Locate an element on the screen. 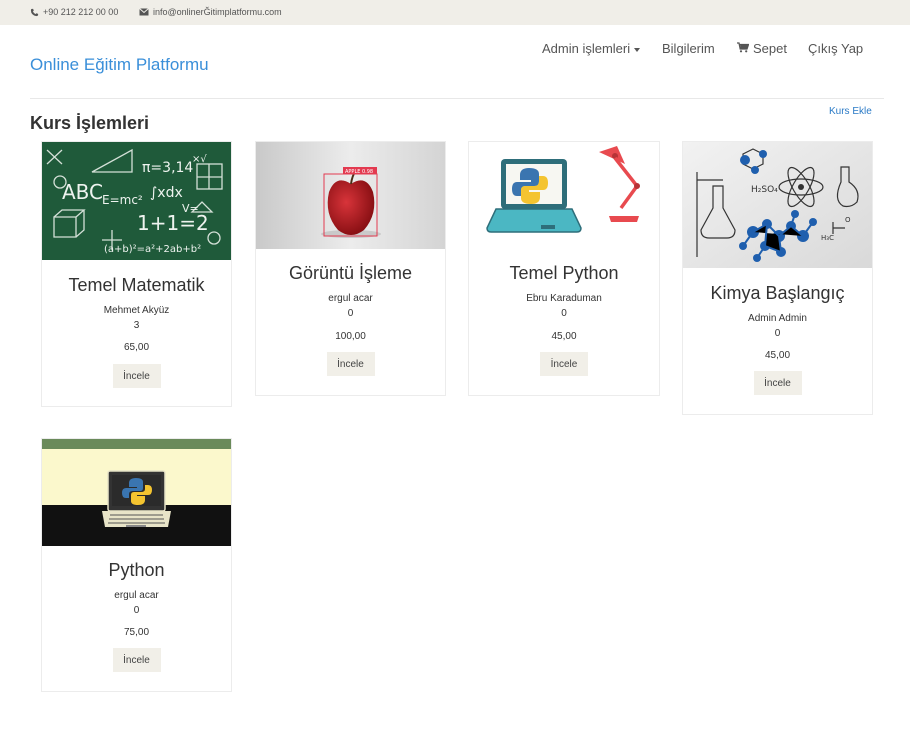 Image resolution: width=910 pixels, height=741 pixels. phone-contact: +90 212 212 00 00 is located at coordinates (74, 12).